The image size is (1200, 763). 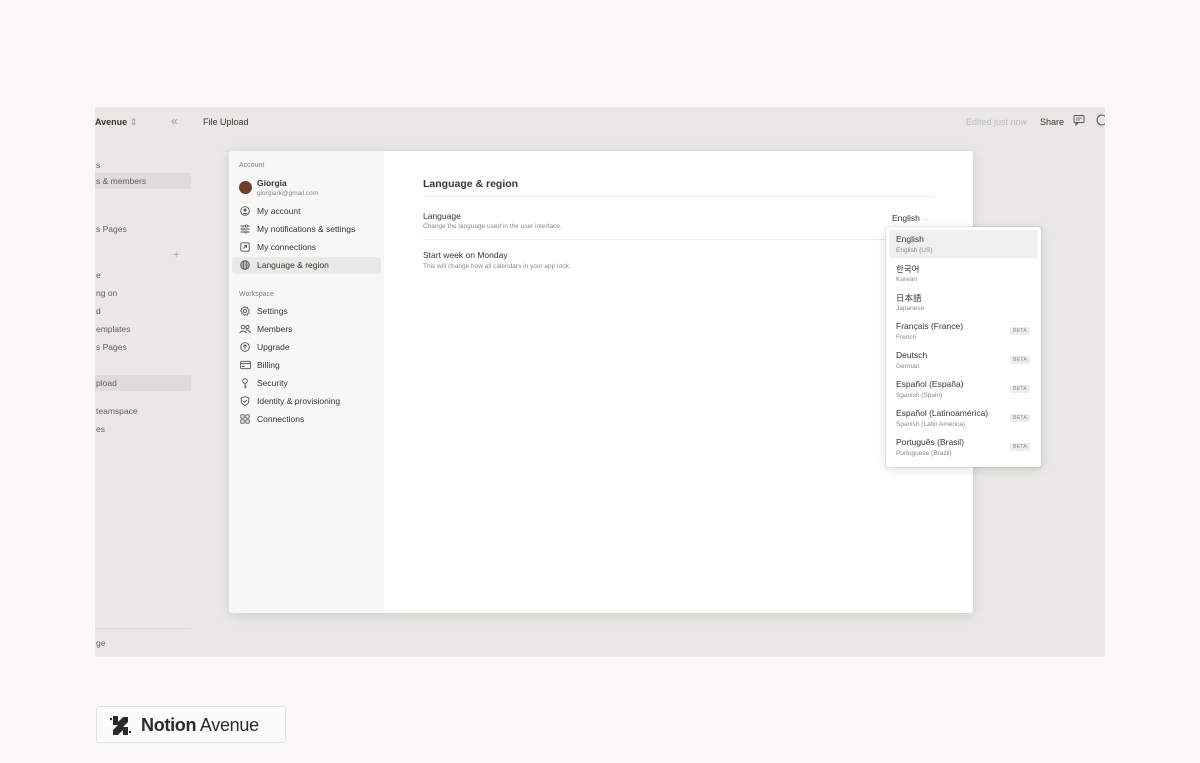 What do you see at coordinates (293, 265) in the screenshot?
I see `nav-label: Language & region` at bounding box center [293, 265].